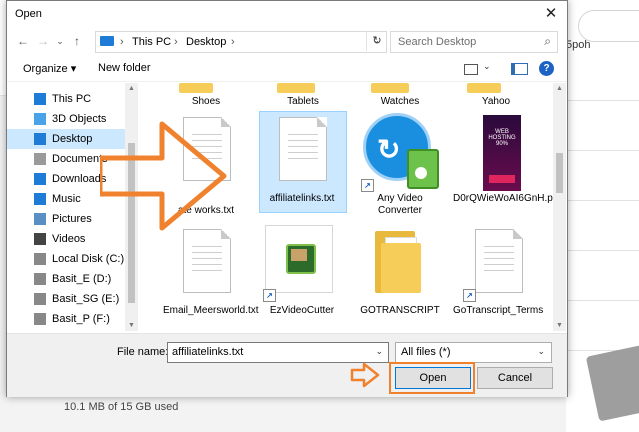  What do you see at coordinates (559, 207) in the screenshot?
I see `file-list-scrollbar: ▲ ▼` at bounding box center [559, 207].